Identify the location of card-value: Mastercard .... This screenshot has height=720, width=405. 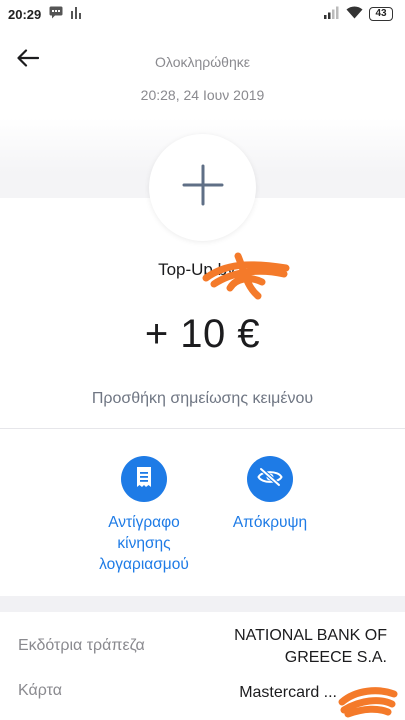
(288, 692).